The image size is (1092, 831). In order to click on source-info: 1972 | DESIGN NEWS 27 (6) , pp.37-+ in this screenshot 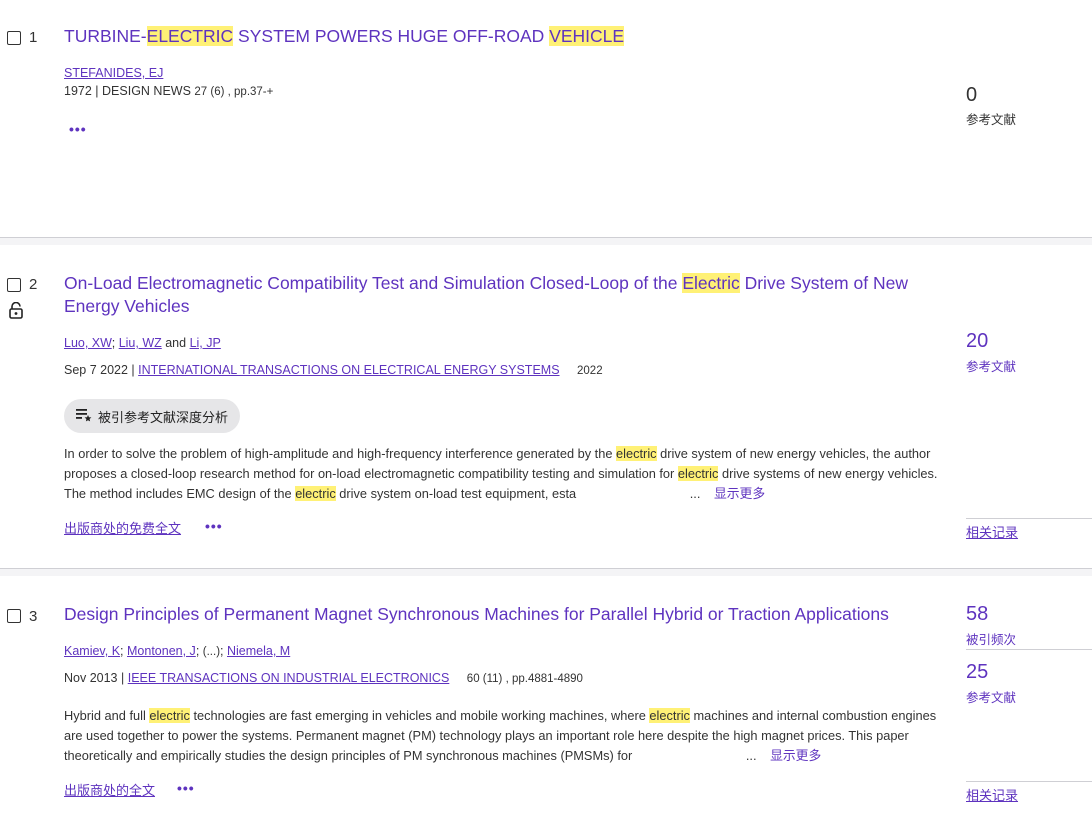, I will do `click(169, 91)`.